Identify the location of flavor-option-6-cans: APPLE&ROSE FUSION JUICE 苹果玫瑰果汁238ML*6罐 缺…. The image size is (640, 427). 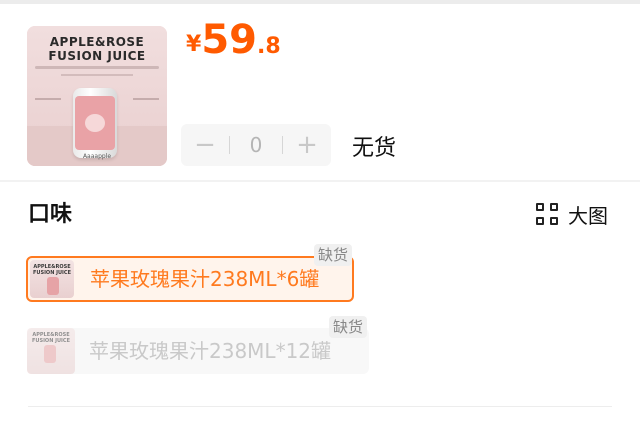
(190, 273).